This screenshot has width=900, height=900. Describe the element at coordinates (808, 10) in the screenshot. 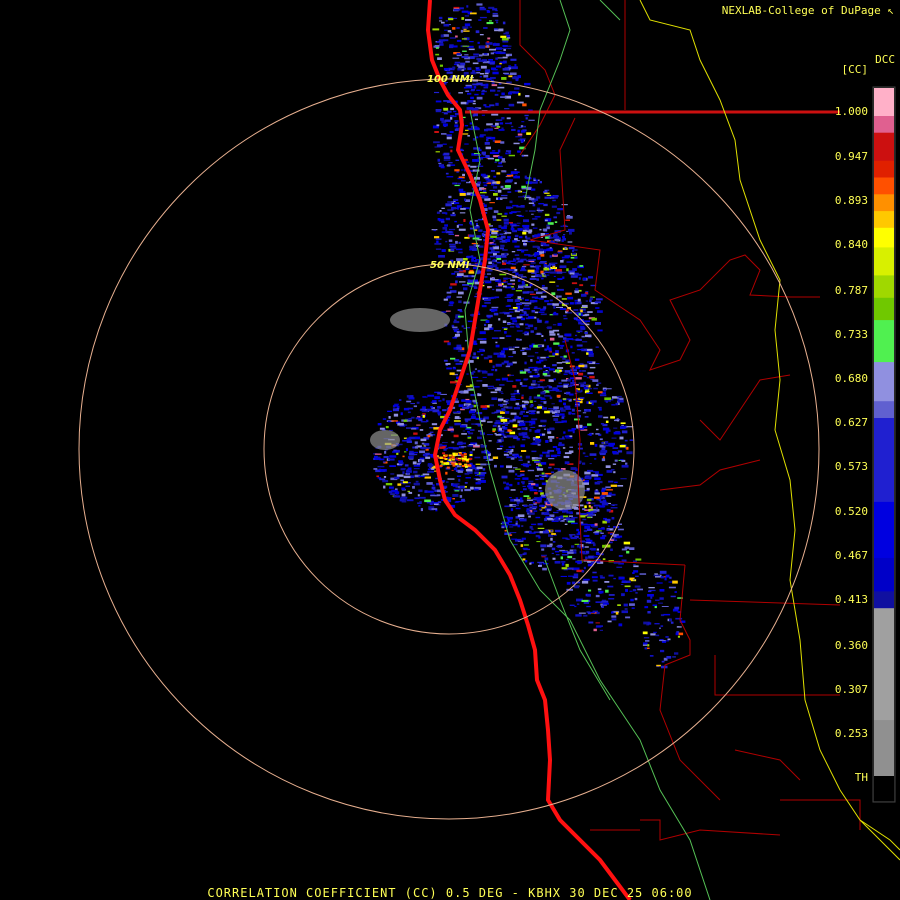

I see `header-credit: NEXLAB-College of DuPage ↖` at that location.